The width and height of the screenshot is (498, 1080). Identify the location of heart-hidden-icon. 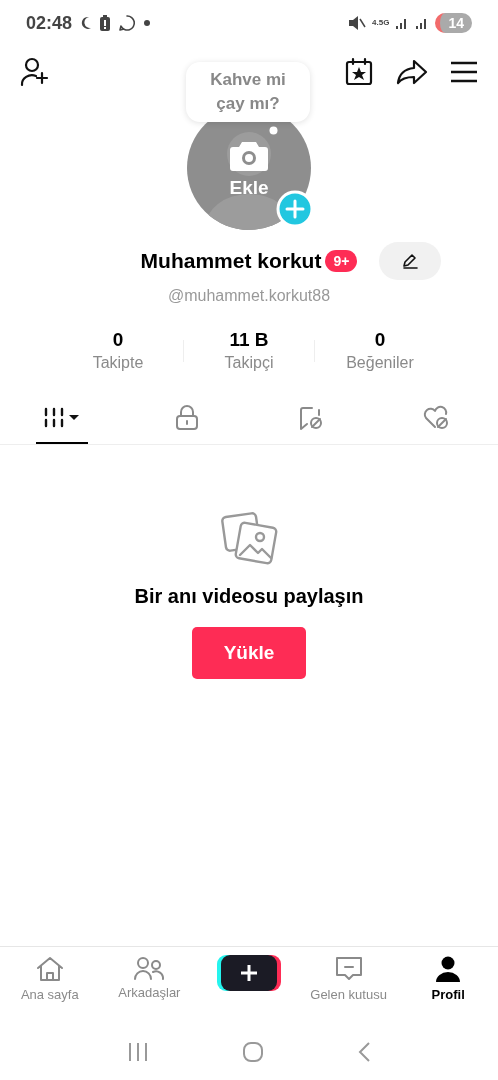
(435, 418).